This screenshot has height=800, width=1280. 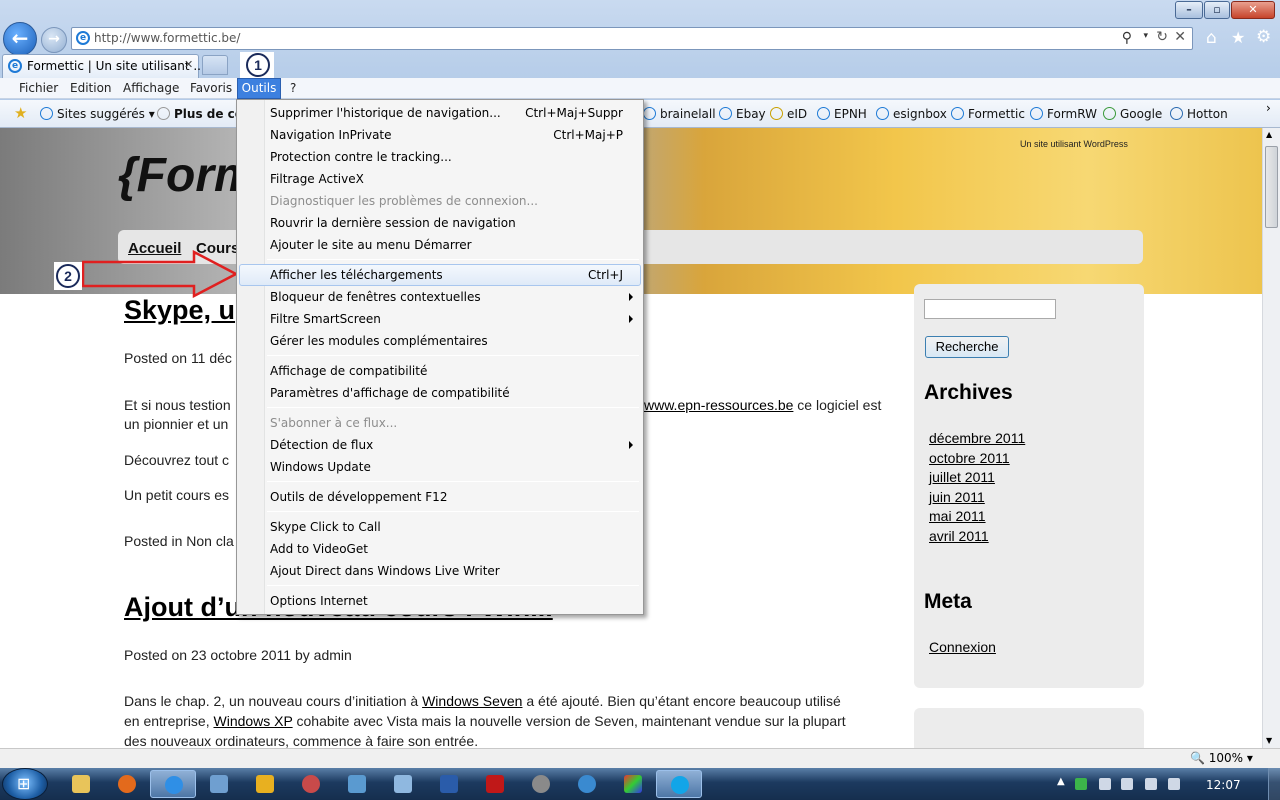 What do you see at coordinates (1217, 10) in the screenshot?
I see `maximize-button: ▫` at bounding box center [1217, 10].